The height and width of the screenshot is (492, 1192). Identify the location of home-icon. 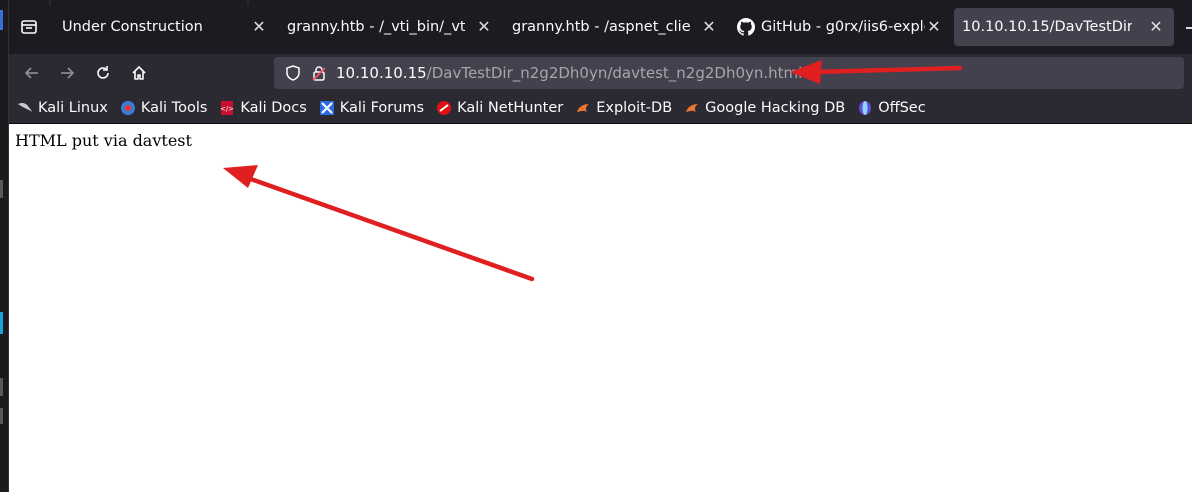
(139, 73).